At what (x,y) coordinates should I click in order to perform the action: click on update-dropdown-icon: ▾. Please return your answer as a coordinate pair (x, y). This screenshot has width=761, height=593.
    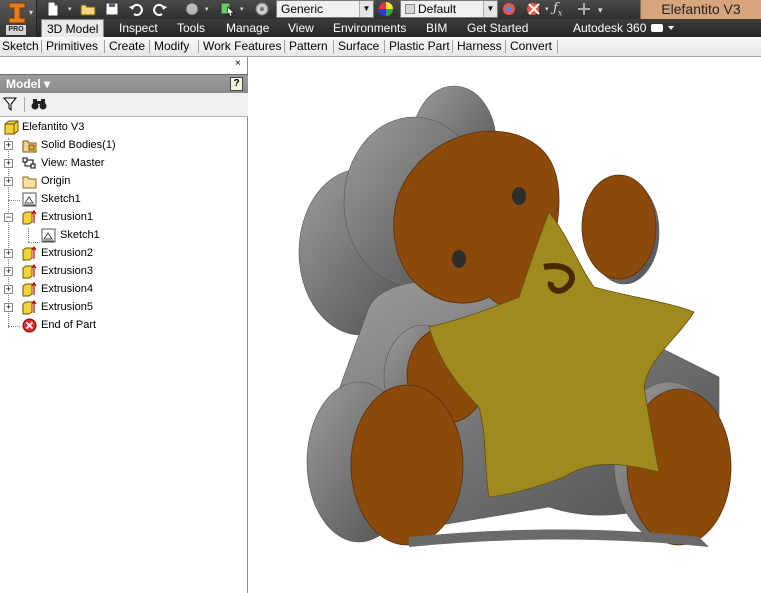
    Looking at the image, I should click on (207, 9).